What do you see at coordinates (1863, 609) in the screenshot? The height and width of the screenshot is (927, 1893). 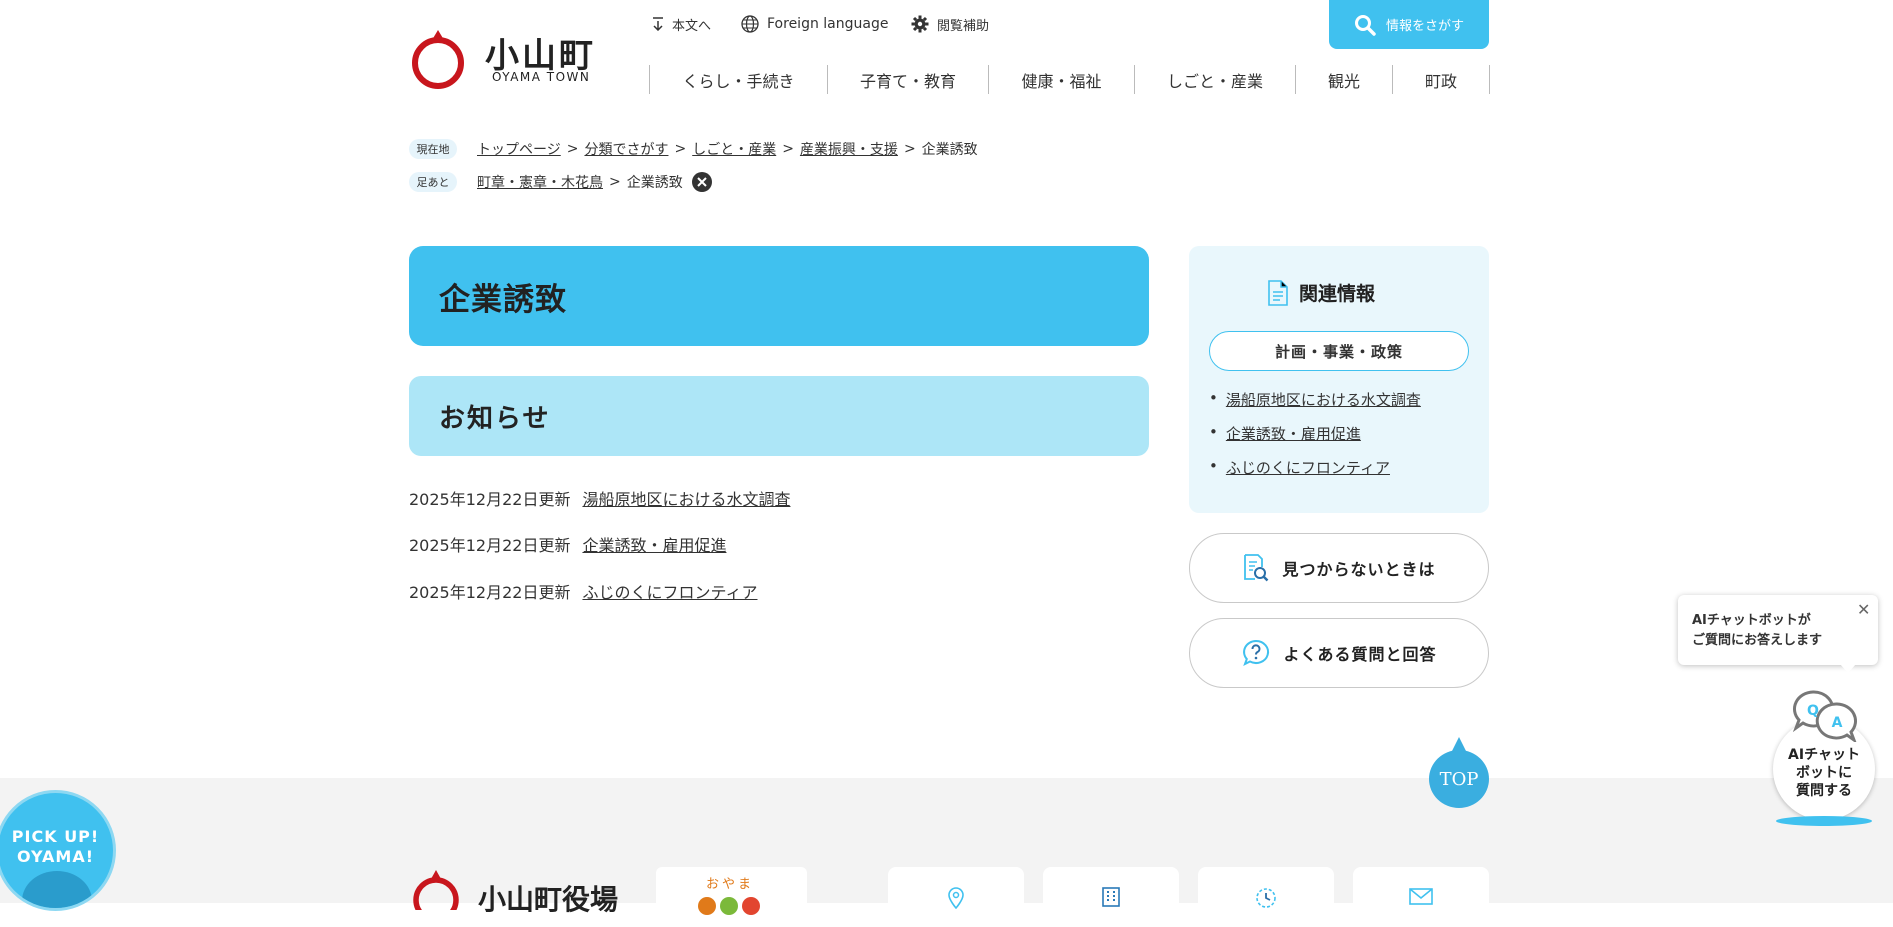 I see `close-icon: ✕` at bounding box center [1863, 609].